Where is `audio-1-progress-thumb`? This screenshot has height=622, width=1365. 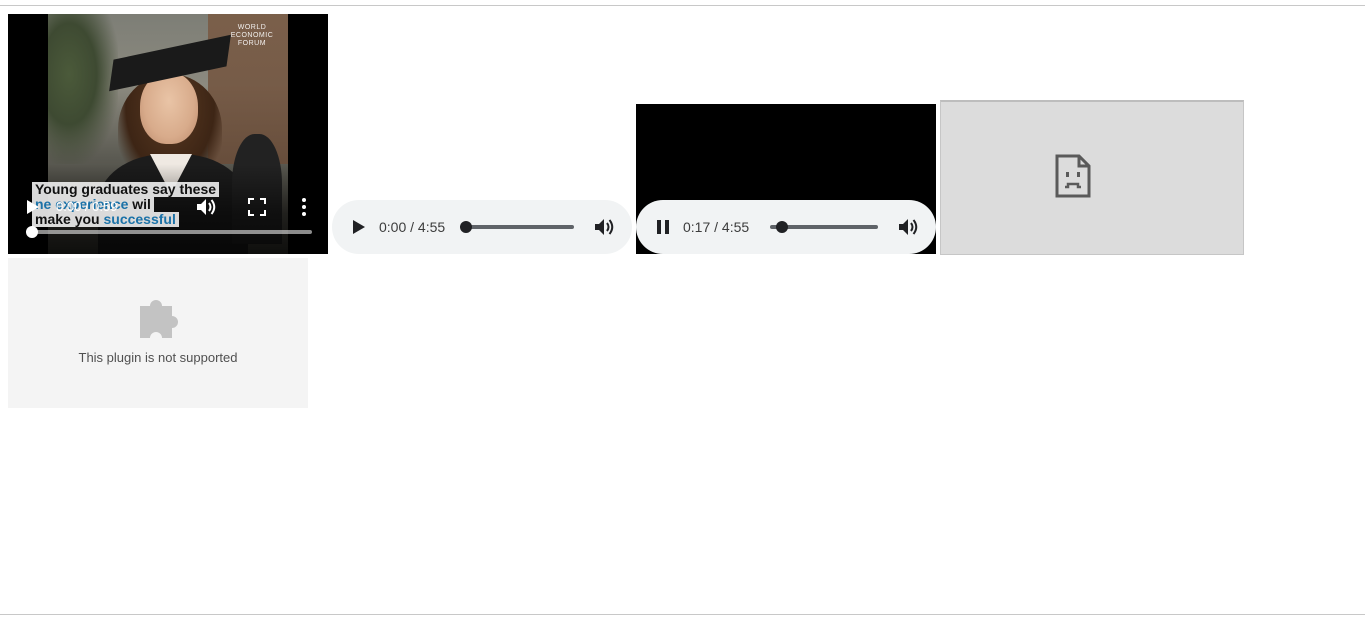
audio-1-progress-thumb is located at coordinates (466, 227).